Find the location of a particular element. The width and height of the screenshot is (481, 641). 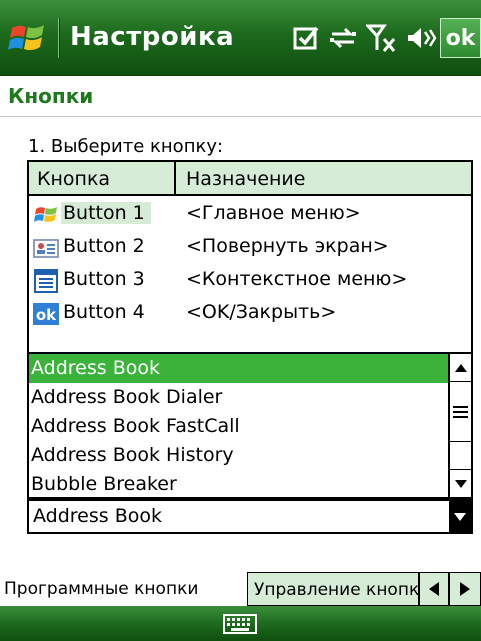

start-button is located at coordinates (28, 38).